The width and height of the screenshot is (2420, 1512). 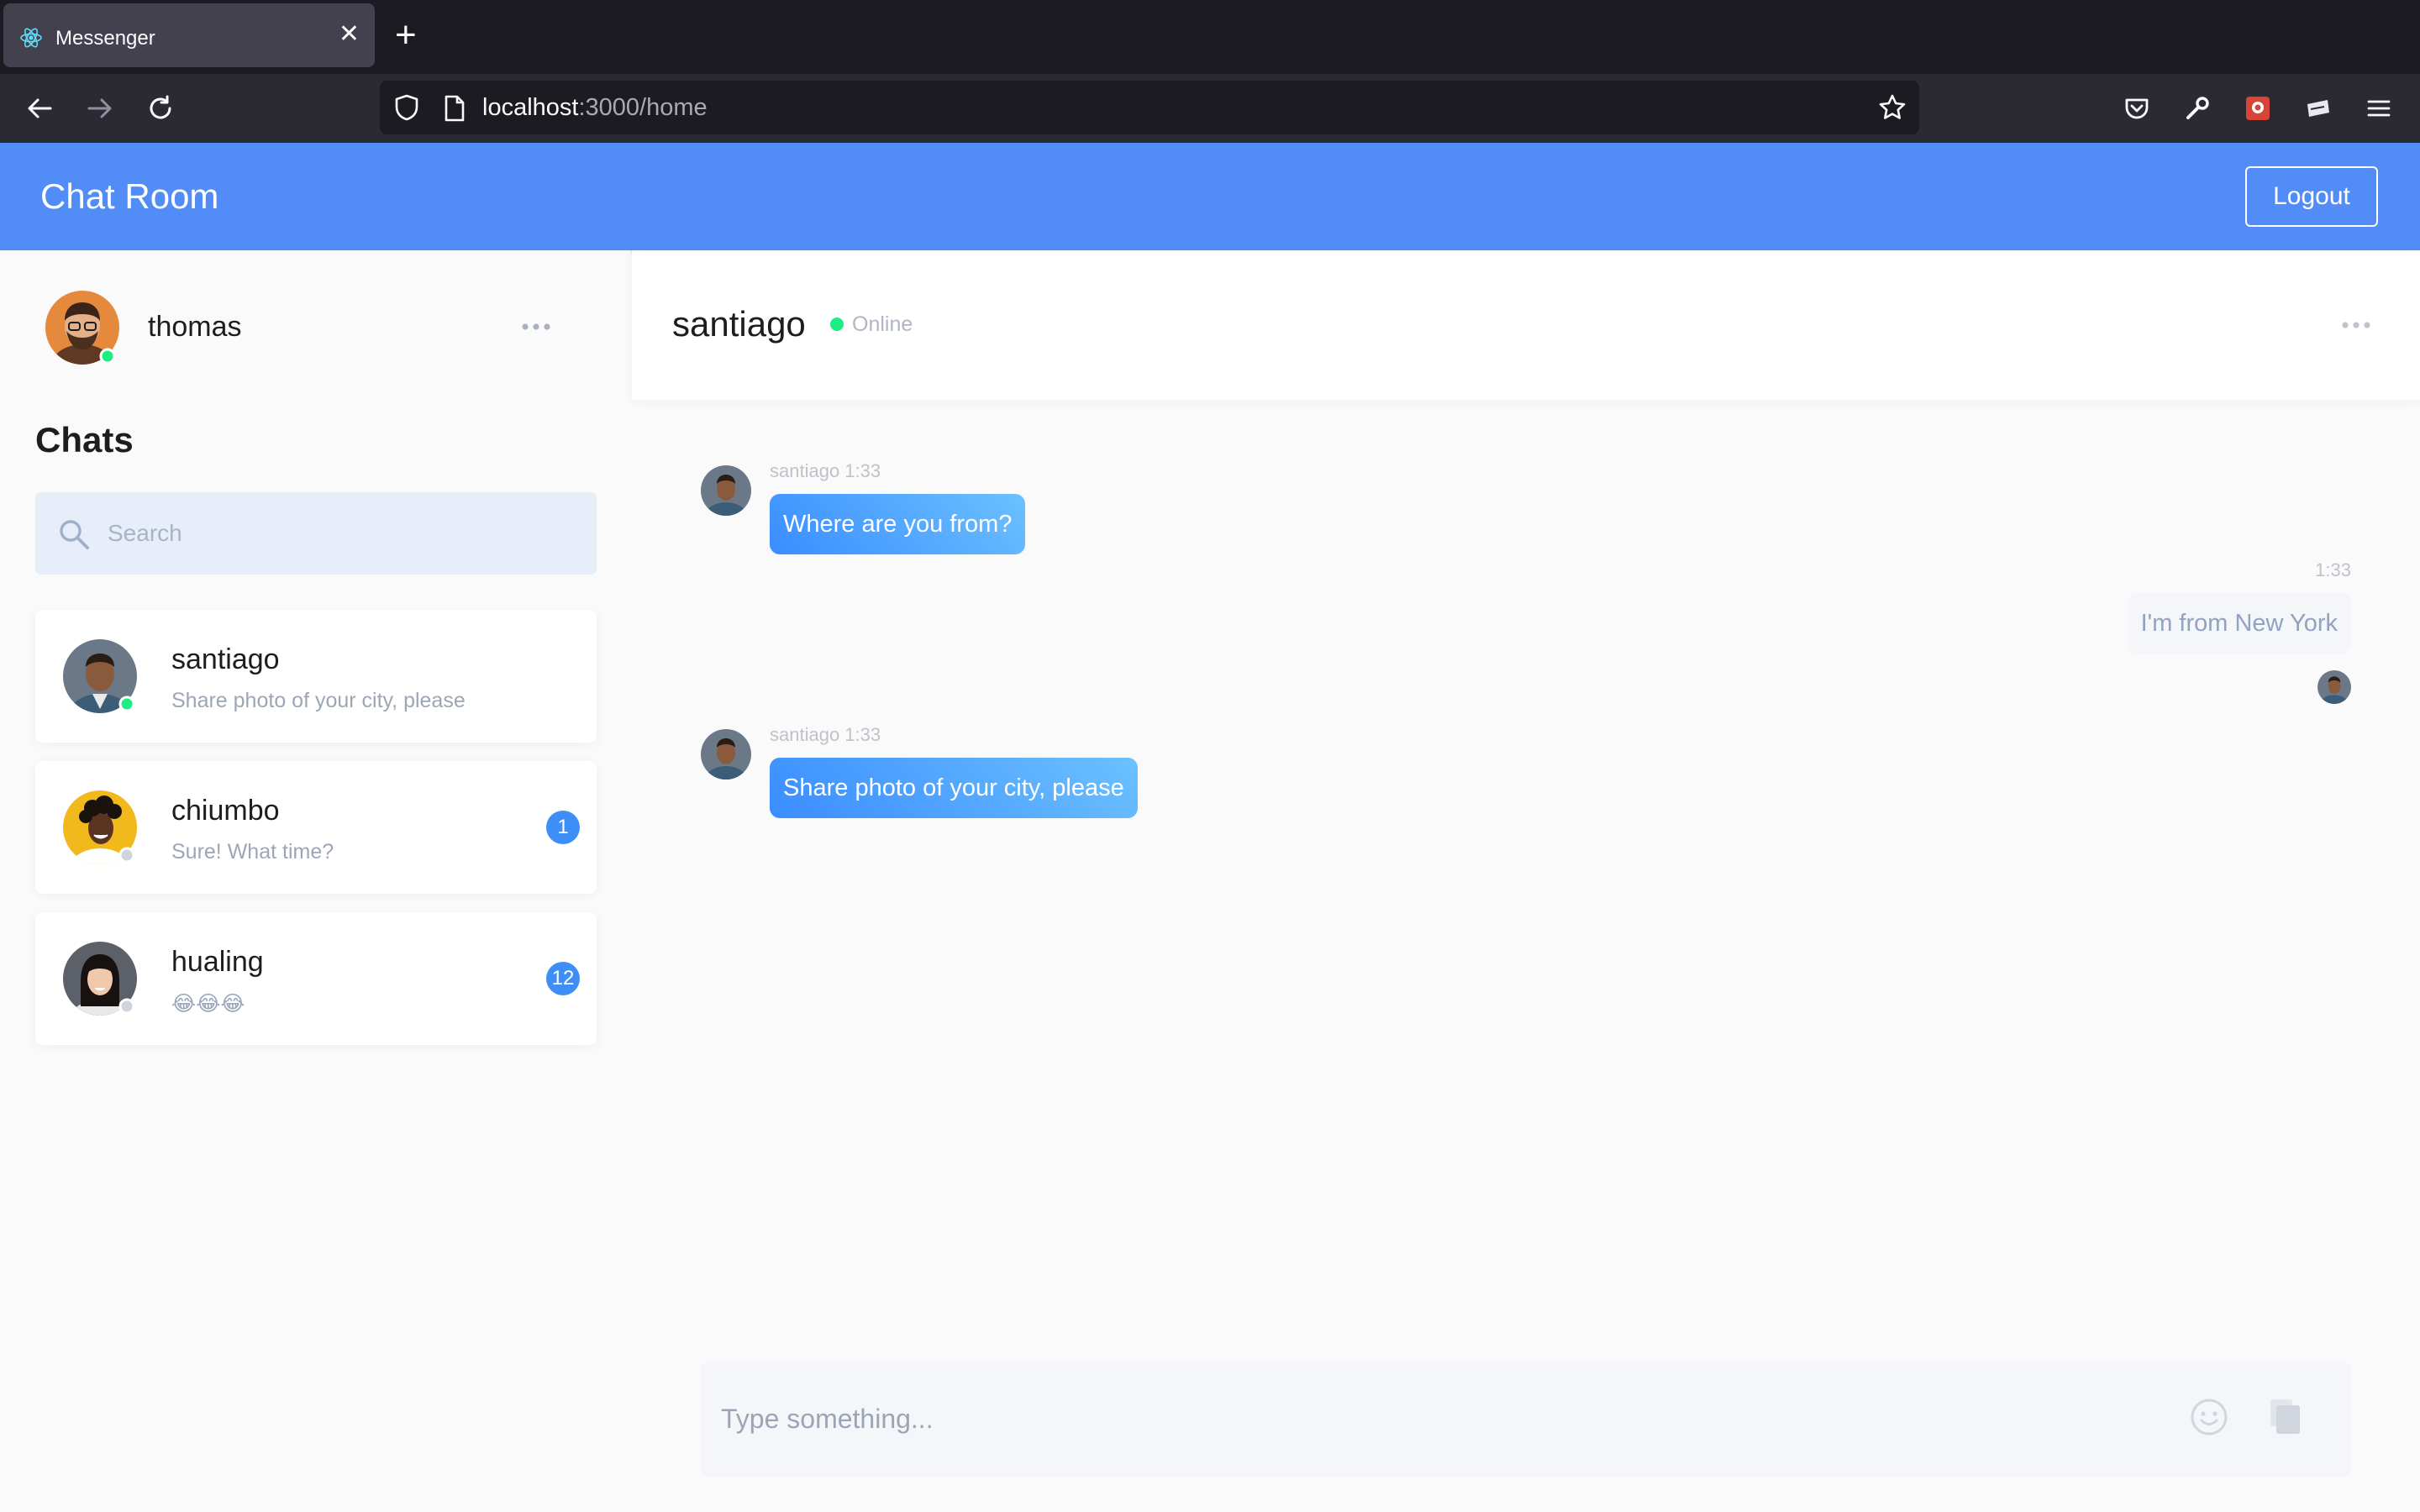 I want to click on browser-tab: Messenger ✕, so click(x=189, y=35).